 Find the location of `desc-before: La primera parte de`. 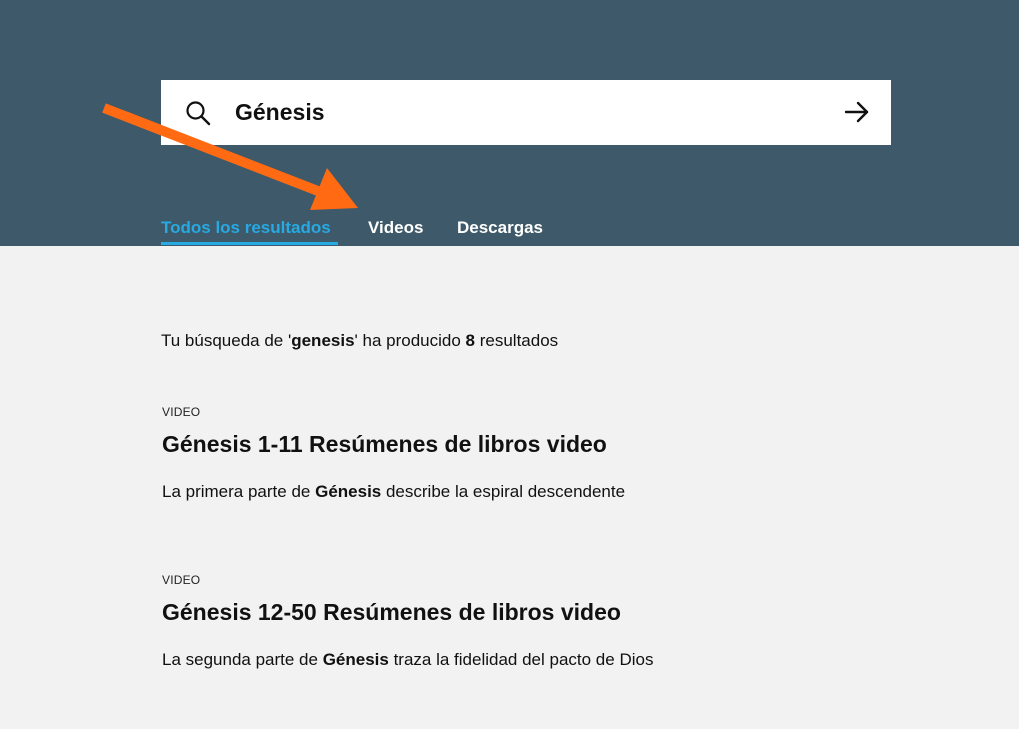

desc-before: La primera parte de is located at coordinates (239, 491).